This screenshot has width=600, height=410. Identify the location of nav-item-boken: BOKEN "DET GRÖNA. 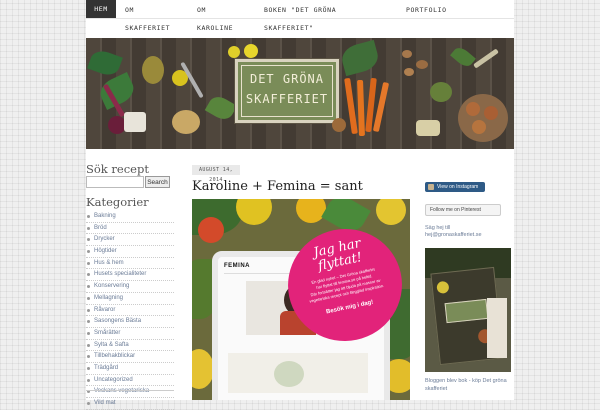
(300, 10).